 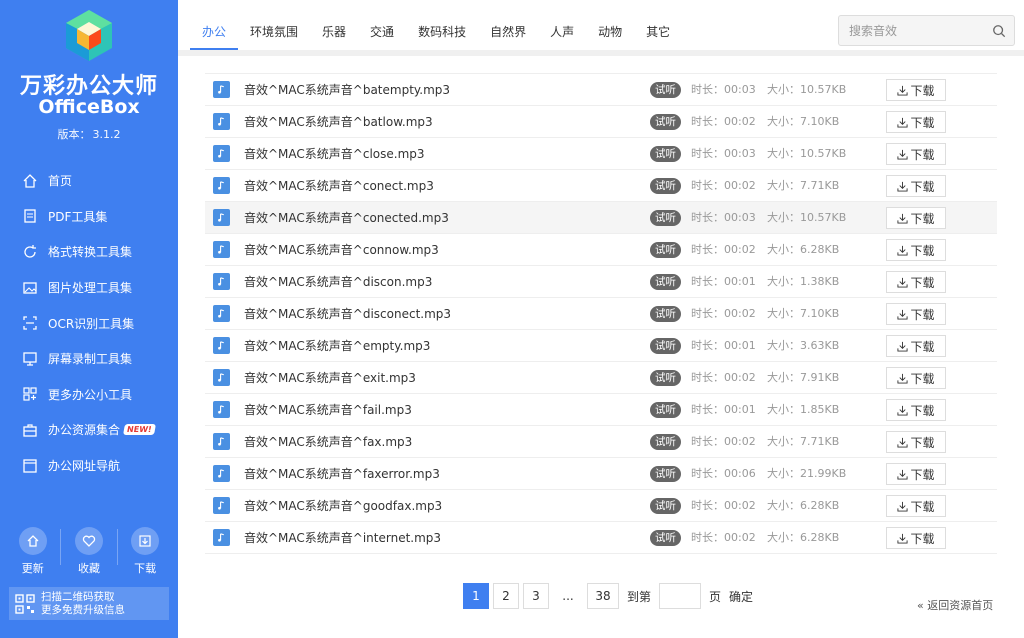 I want to click on sidebar-item-web-nav: 办公网址导航, so click(x=89, y=466).